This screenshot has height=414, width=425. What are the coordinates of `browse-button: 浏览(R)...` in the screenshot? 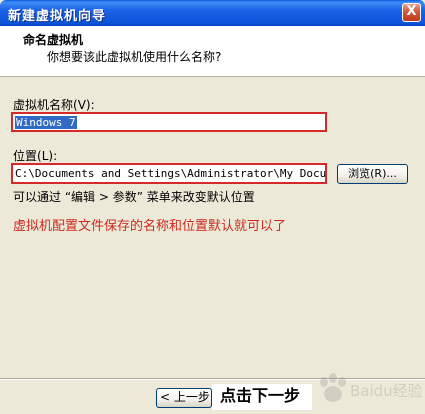 It's located at (372, 174).